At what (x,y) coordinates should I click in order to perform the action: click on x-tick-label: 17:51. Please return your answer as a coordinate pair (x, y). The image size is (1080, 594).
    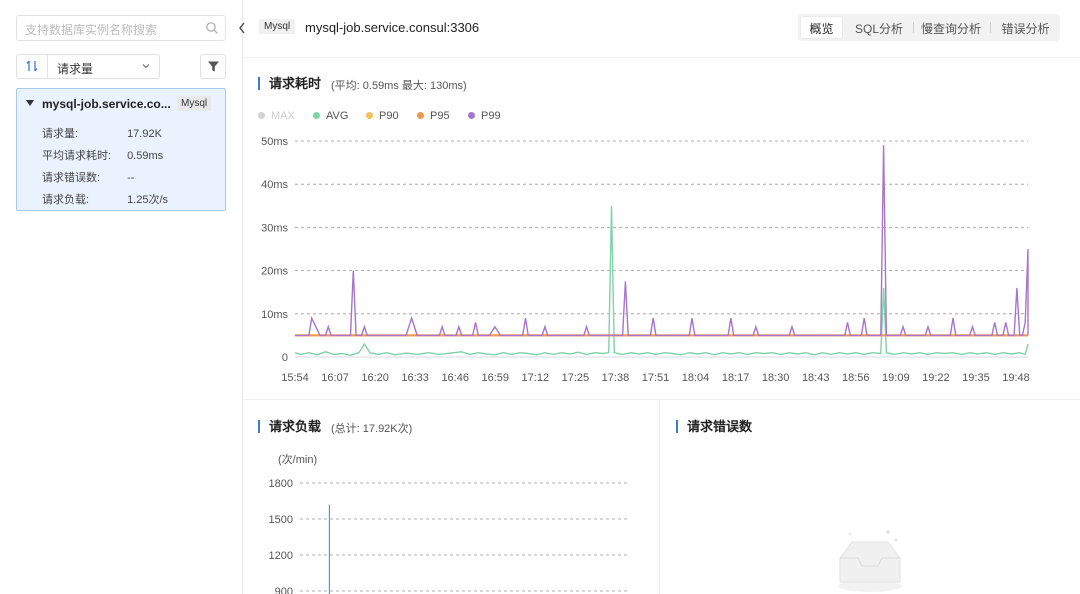
    Looking at the image, I should click on (656, 378).